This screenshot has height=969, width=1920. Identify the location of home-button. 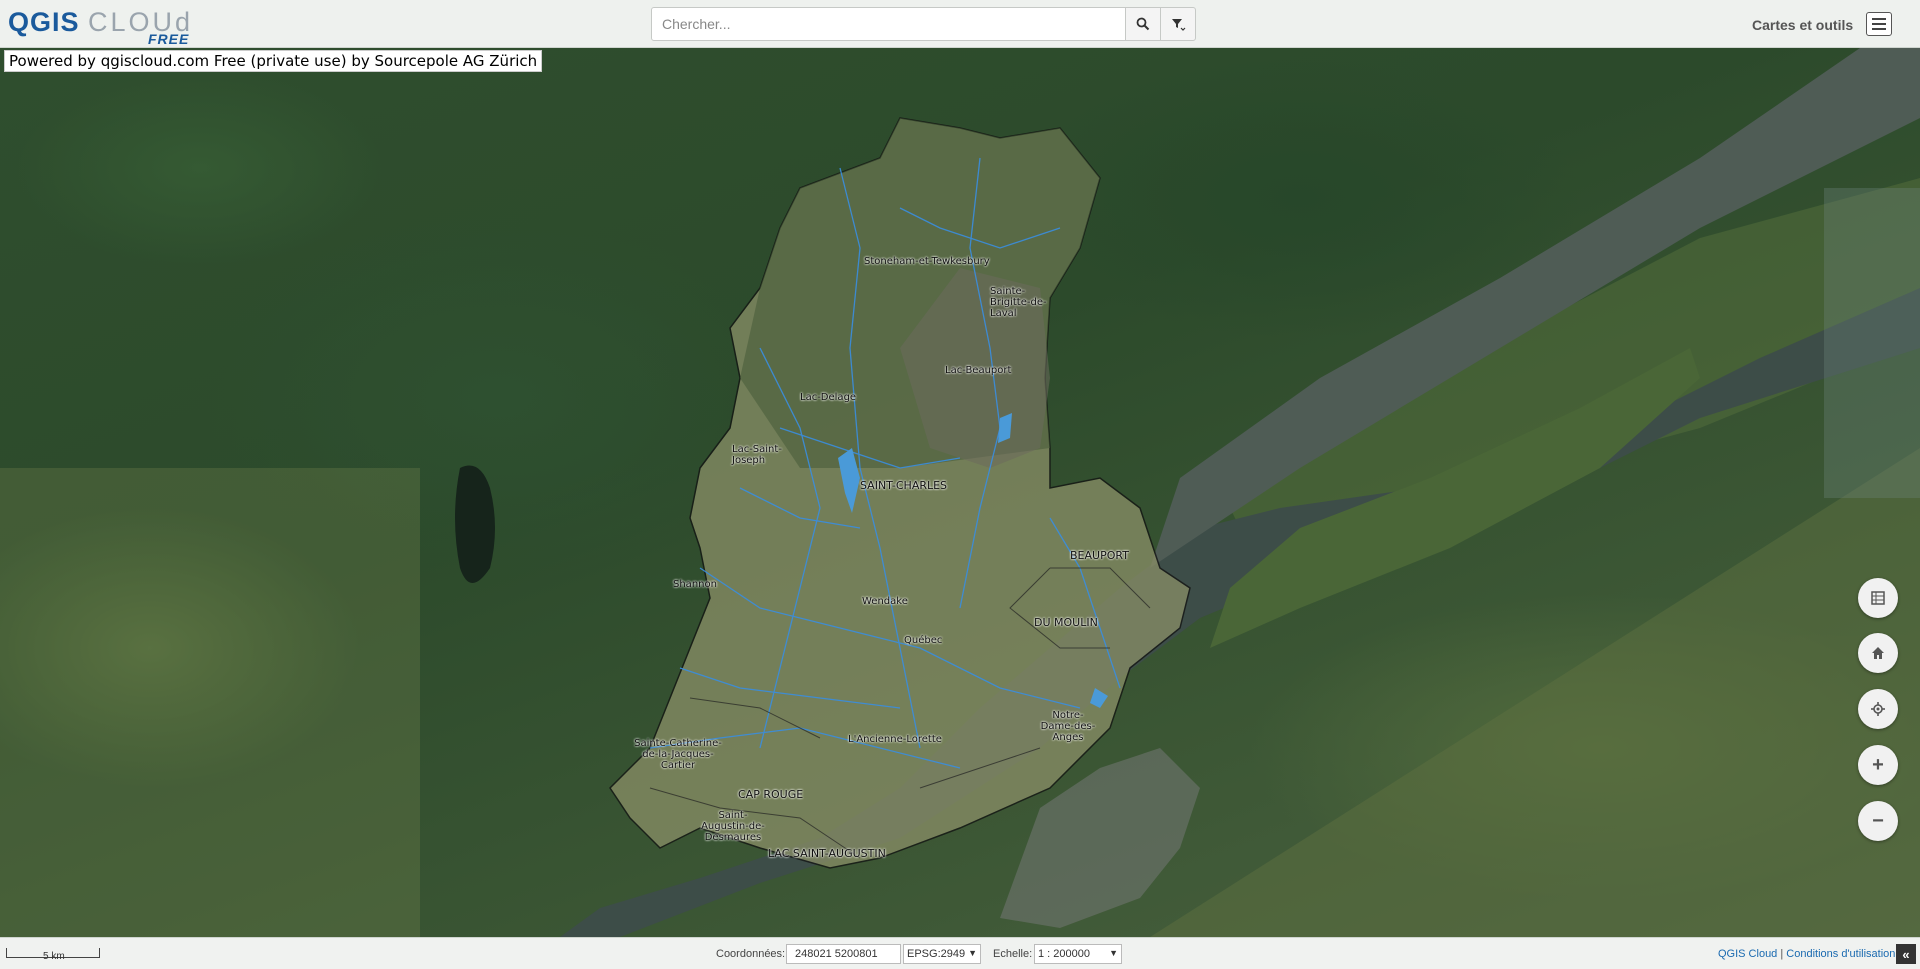
(1878, 653).